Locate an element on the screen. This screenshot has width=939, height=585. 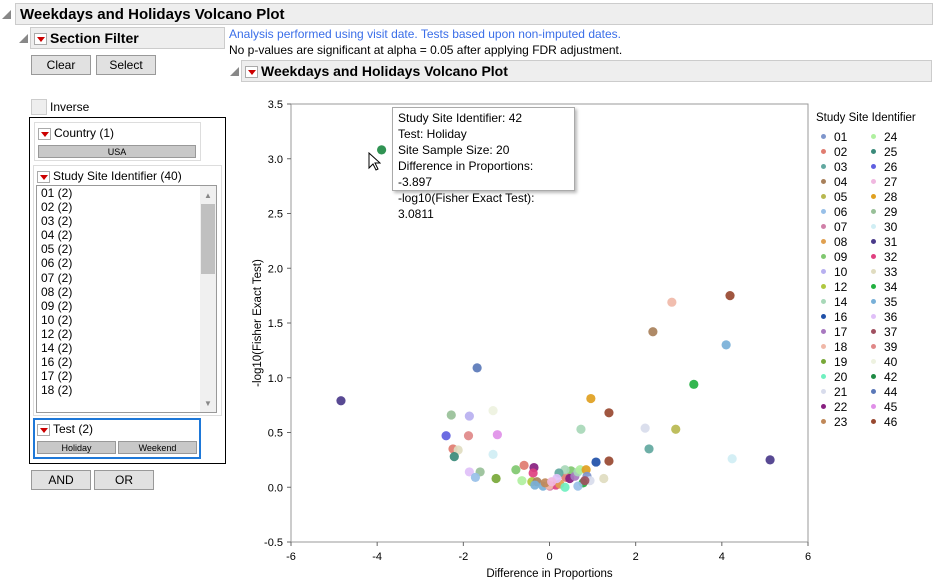
legend-item: 27 is located at coordinates (881, 182).